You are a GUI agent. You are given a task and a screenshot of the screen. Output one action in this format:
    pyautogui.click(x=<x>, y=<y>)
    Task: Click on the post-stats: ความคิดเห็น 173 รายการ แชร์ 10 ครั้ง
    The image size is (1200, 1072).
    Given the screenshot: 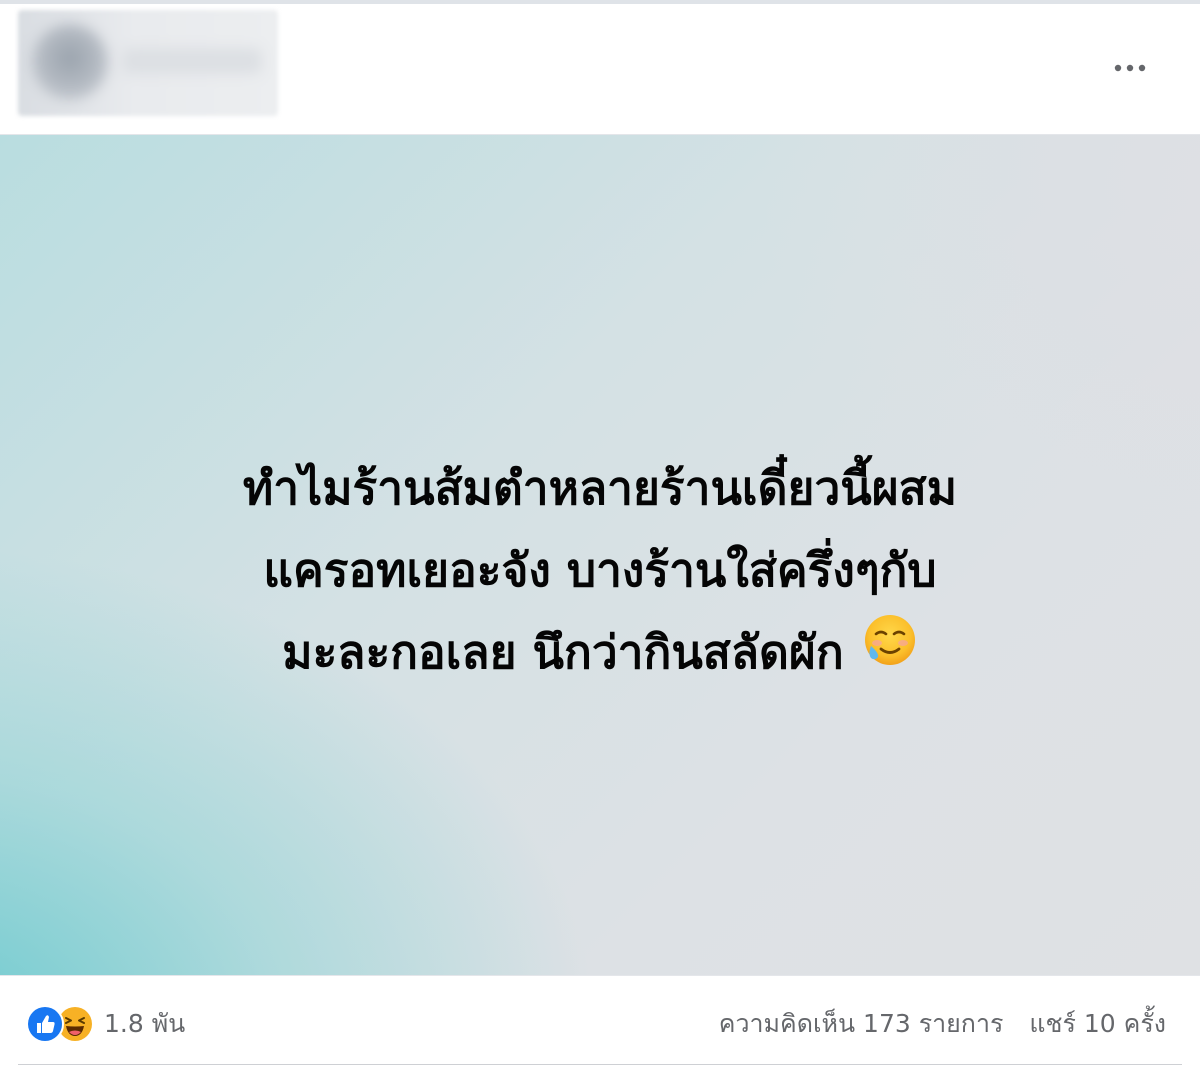 What is the action you would take?
    pyautogui.click(x=942, y=1024)
    